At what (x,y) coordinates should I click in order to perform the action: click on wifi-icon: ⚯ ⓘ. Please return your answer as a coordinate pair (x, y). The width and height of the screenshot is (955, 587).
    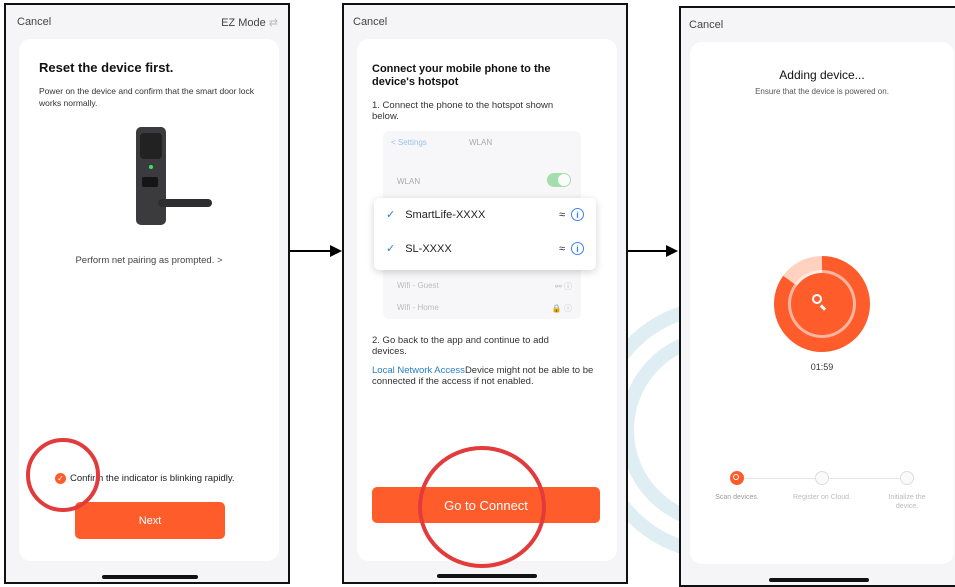
    Looking at the image, I should click on (563, 286).